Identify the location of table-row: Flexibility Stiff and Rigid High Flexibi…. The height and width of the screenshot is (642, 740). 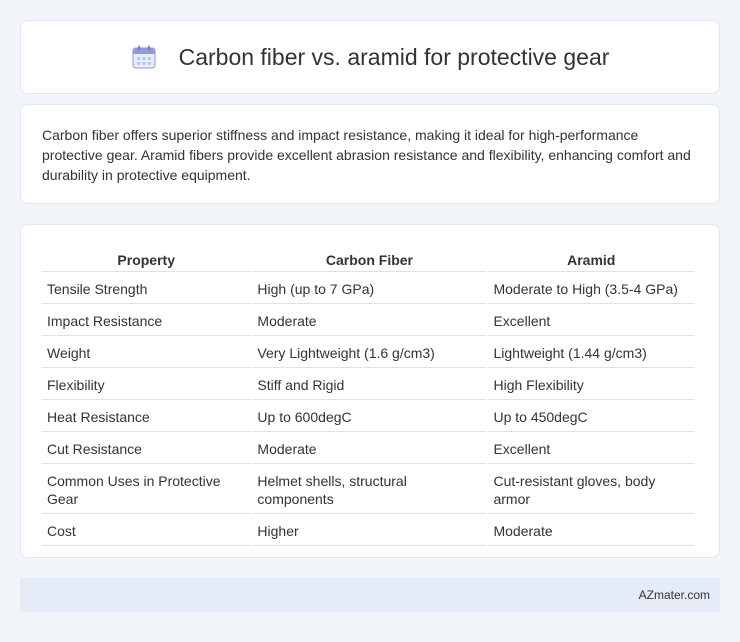
(368, 385).